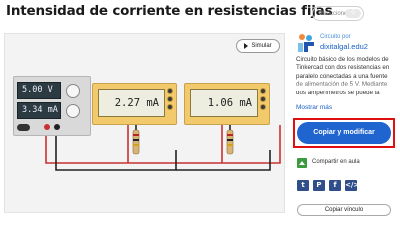  I want to click on multimeter-2: 1.06 mA, so click(227, 104).